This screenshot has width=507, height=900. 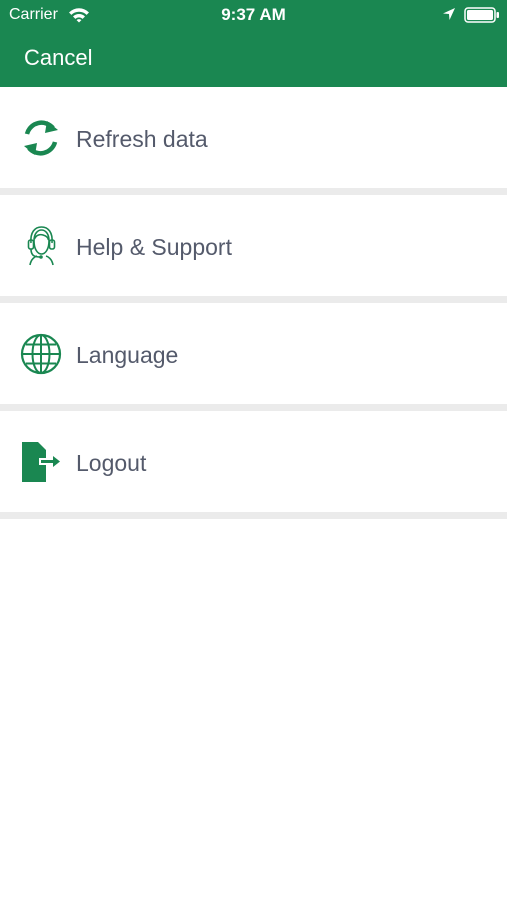 What do you see at coordinates (253, 249) in the screenshot?
I see `menu-item-help-support: Help & Support` at bounding box center [253, 249].